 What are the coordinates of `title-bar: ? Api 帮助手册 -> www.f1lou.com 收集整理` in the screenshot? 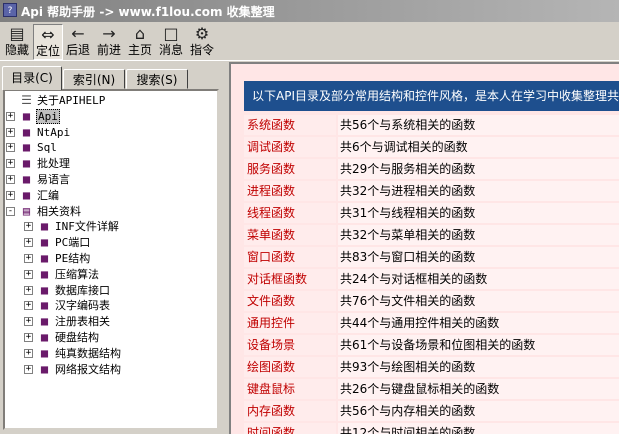 It's located at (309, 11).